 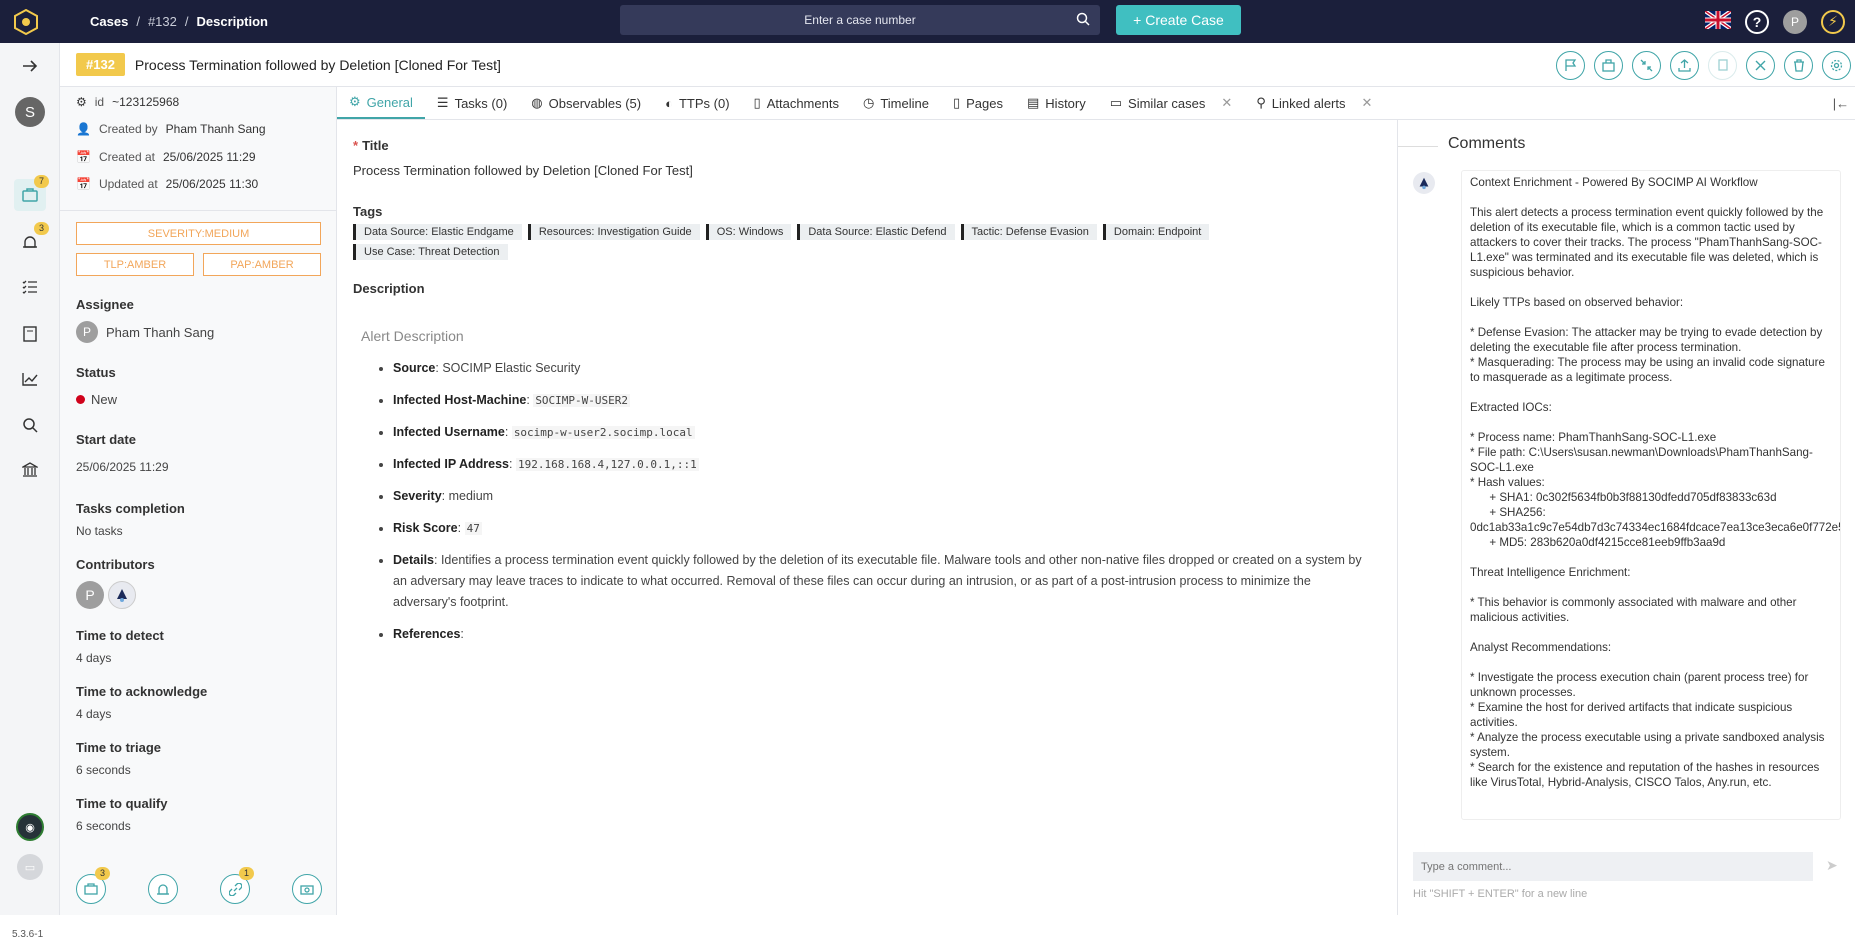 I want to click on thehive-logo, so click(x=26, y=21).